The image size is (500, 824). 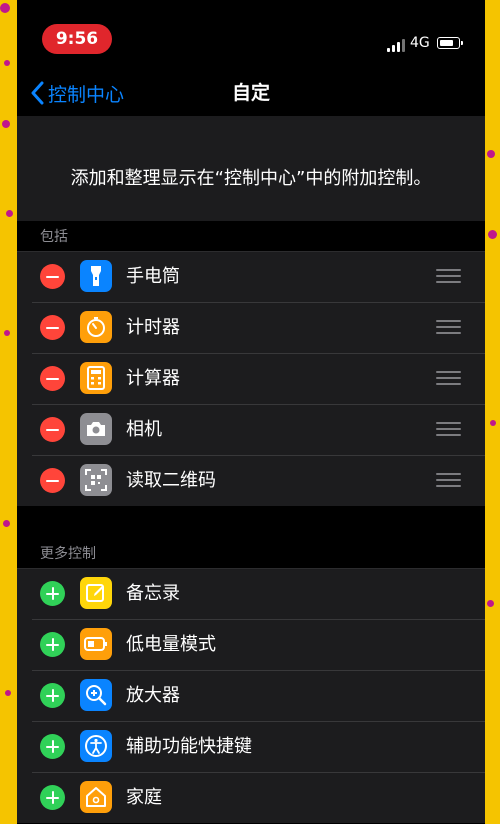 I want to click on item-label: 计时器, so click(x=153, y=327).